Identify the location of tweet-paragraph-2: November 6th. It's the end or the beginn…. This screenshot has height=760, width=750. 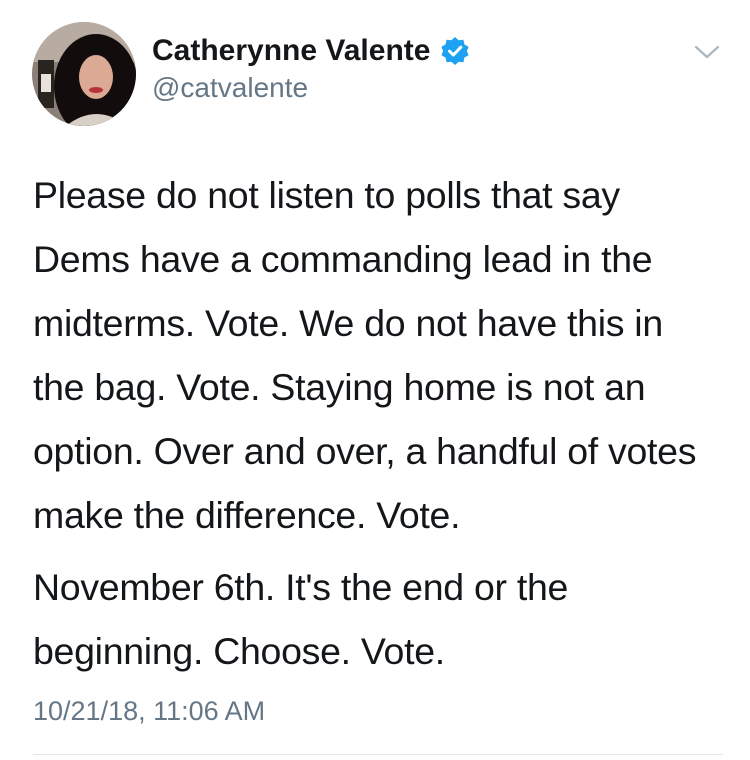
(301, 619).